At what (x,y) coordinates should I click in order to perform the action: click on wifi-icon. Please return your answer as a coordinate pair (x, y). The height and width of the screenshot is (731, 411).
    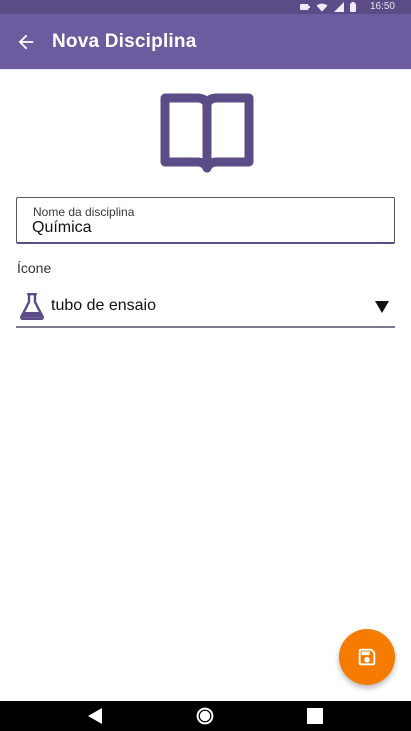
    Looking at the image, I should click on (322, 7).